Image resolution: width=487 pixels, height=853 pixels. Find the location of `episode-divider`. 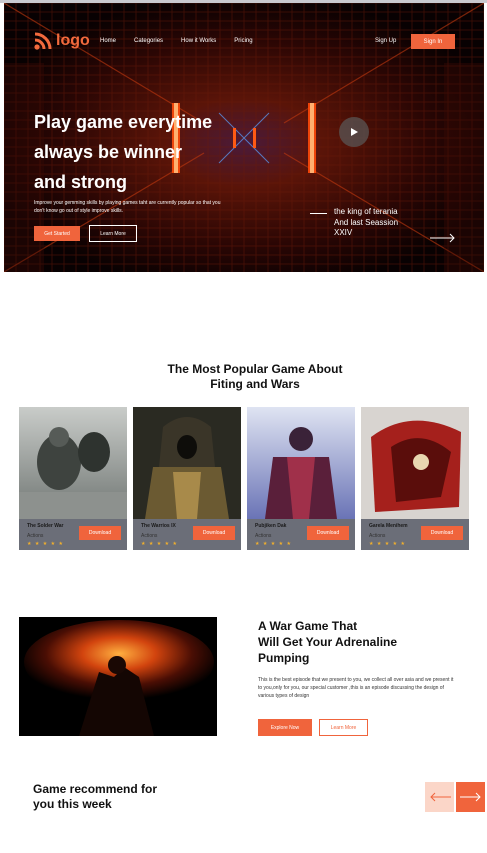

episode-divider is located at coordinates (318, 213).